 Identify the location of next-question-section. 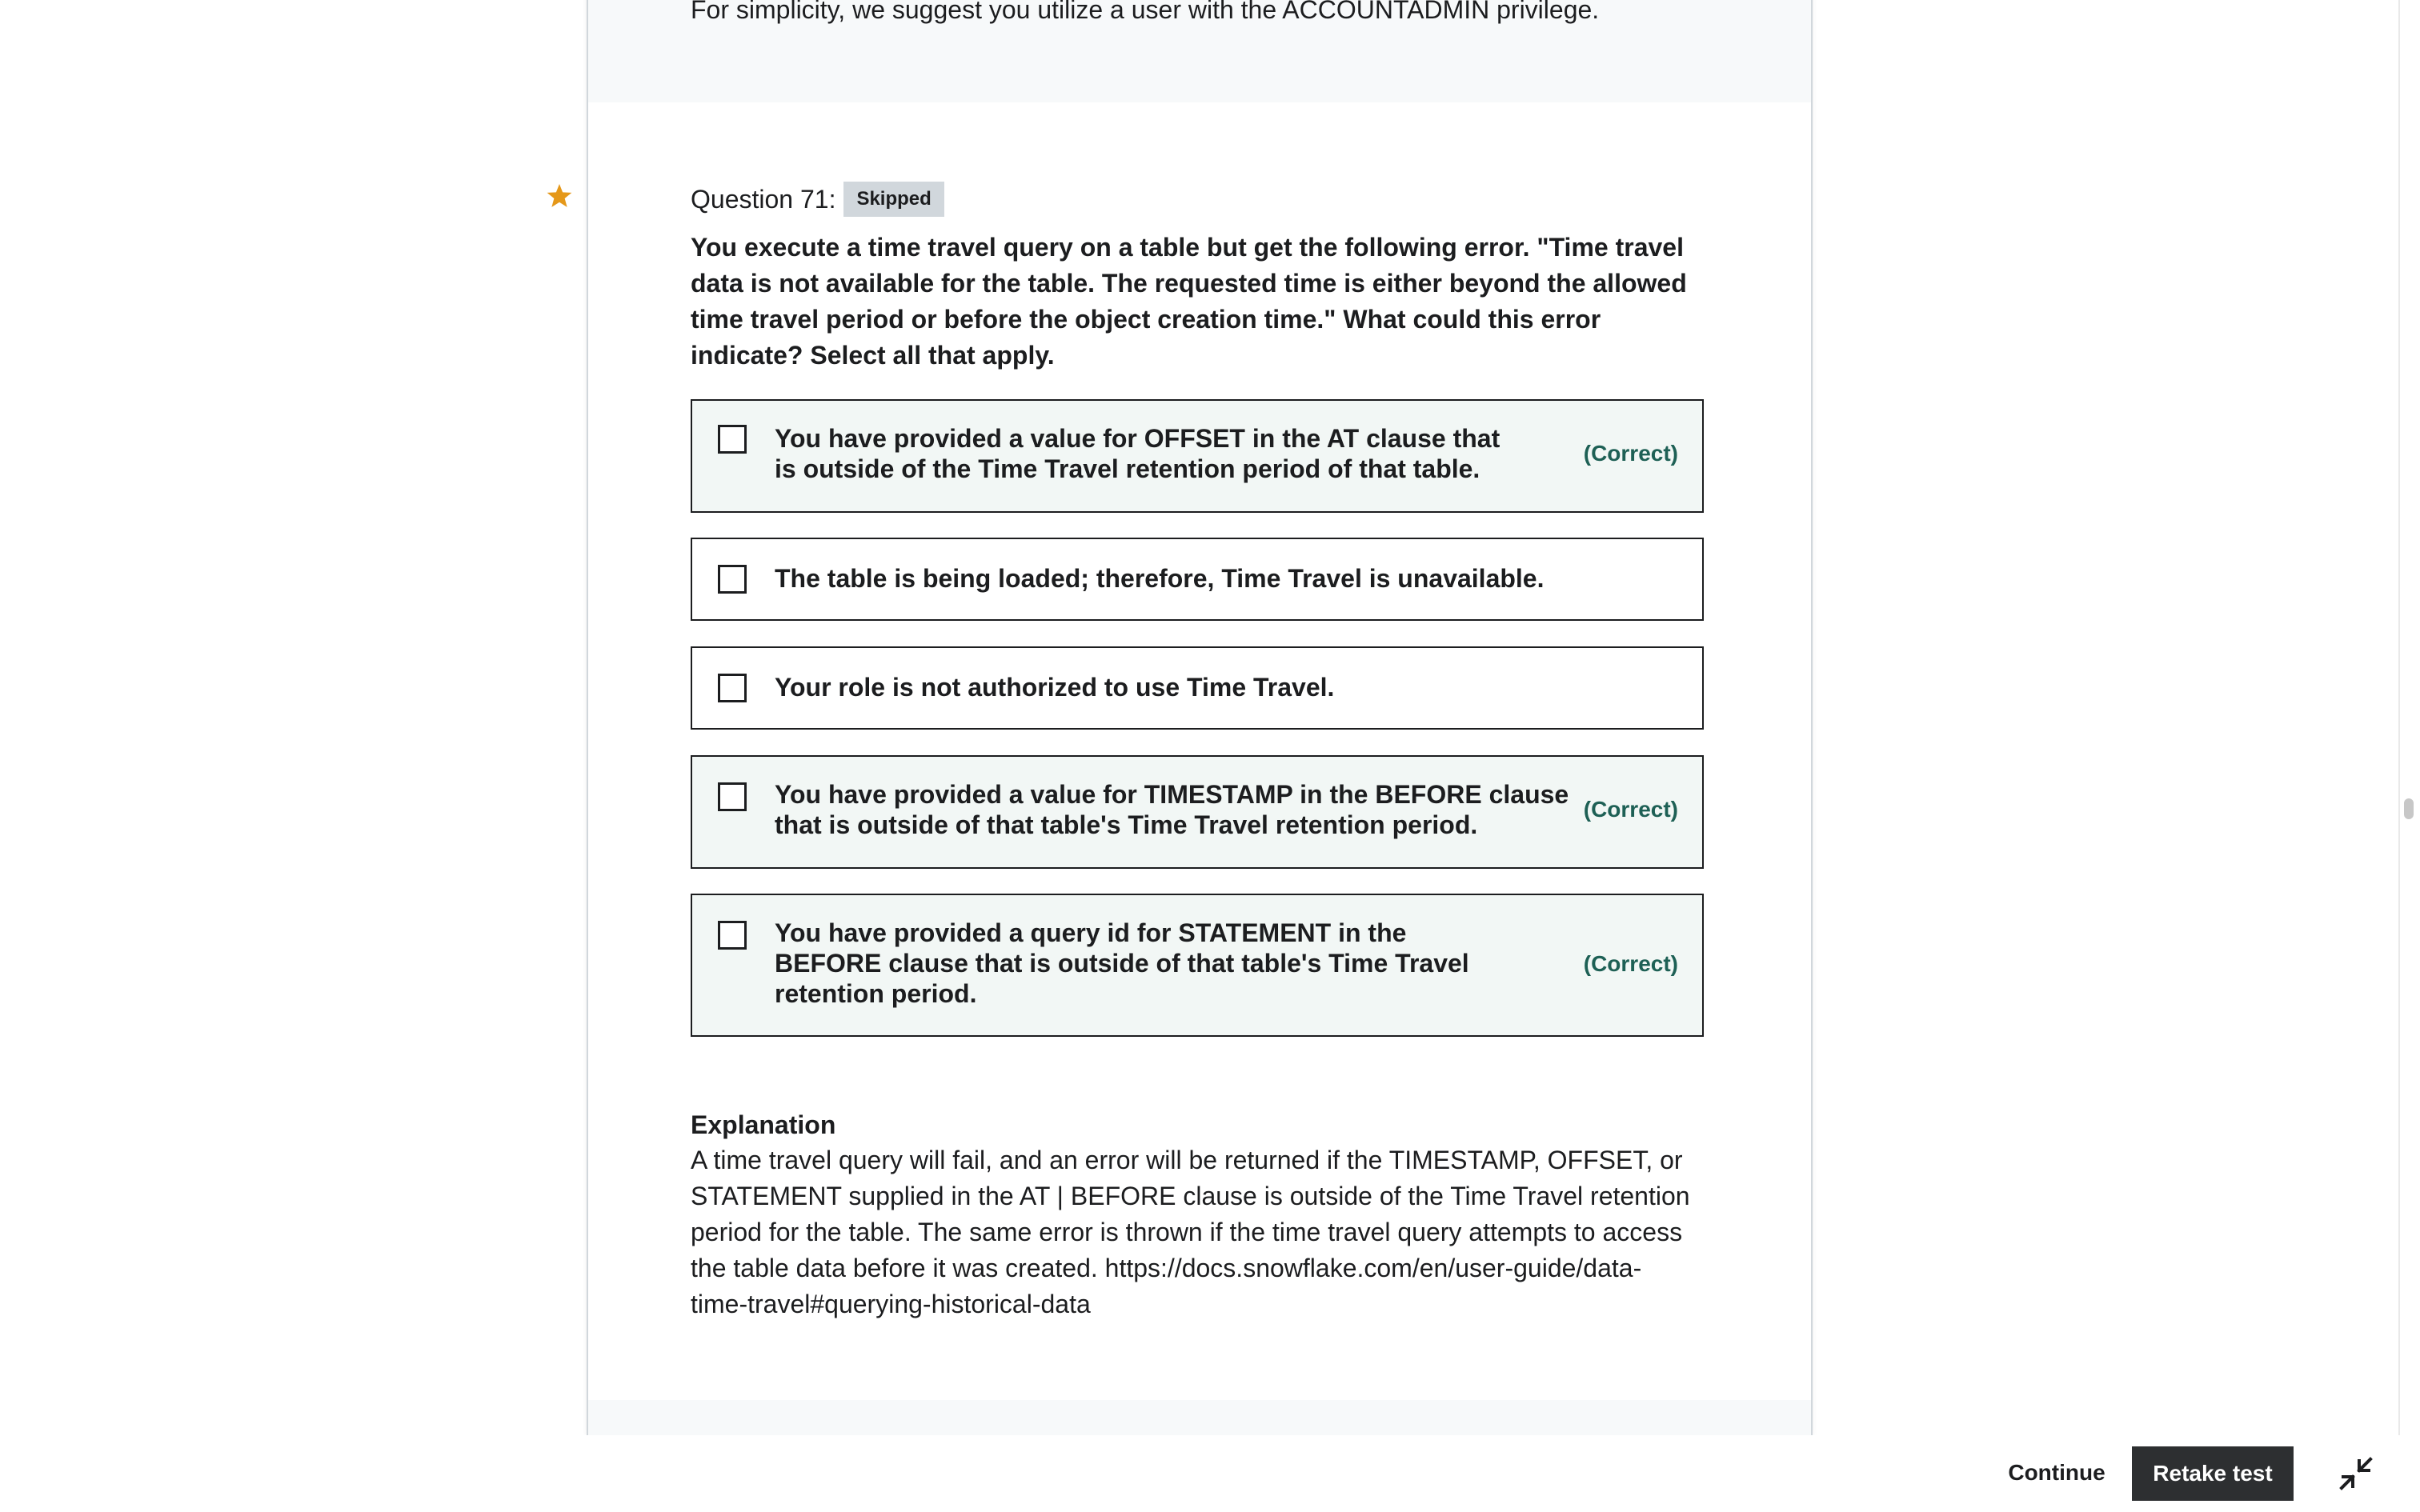
(1199, 1417).